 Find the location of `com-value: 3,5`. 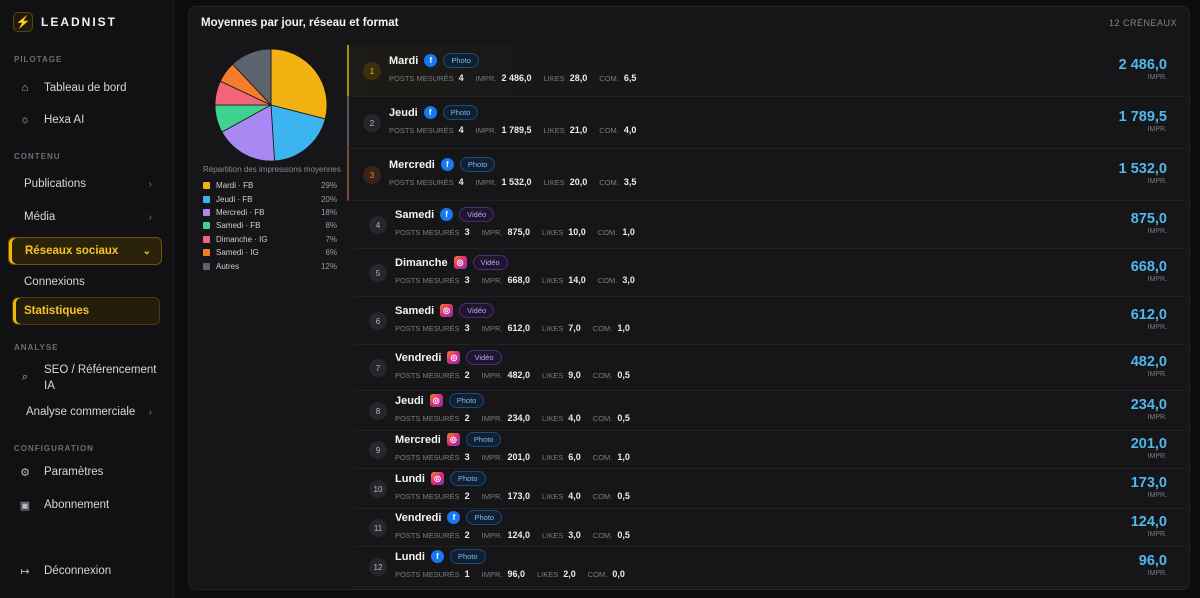

com-value: 3,5 is located at coordinates (630, 182).